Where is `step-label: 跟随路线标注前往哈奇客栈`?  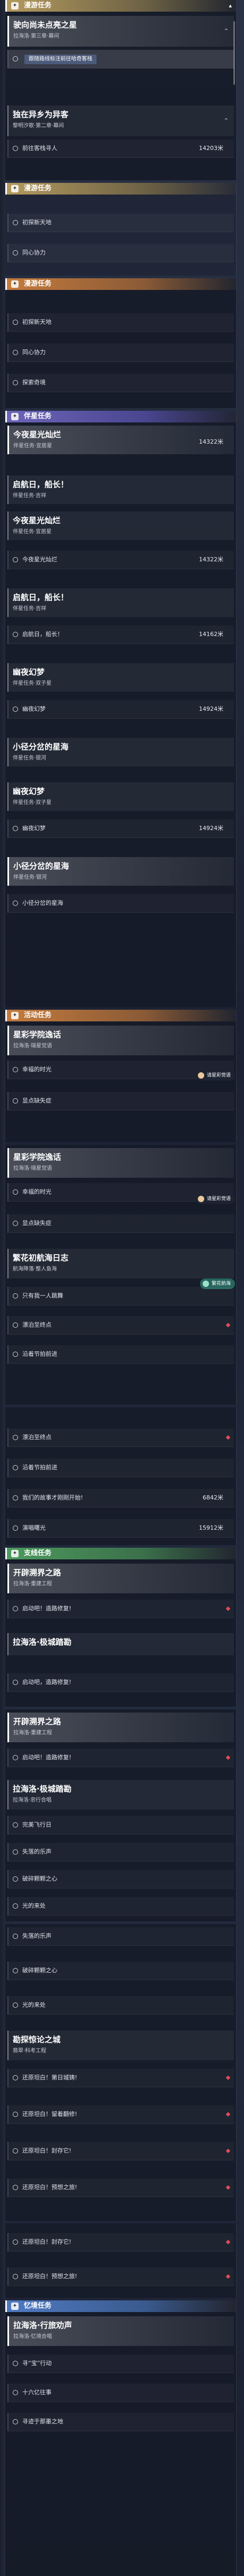
step-label: 跟随路线标注前往哈奇客栈 is located at coordinates (61, 59).